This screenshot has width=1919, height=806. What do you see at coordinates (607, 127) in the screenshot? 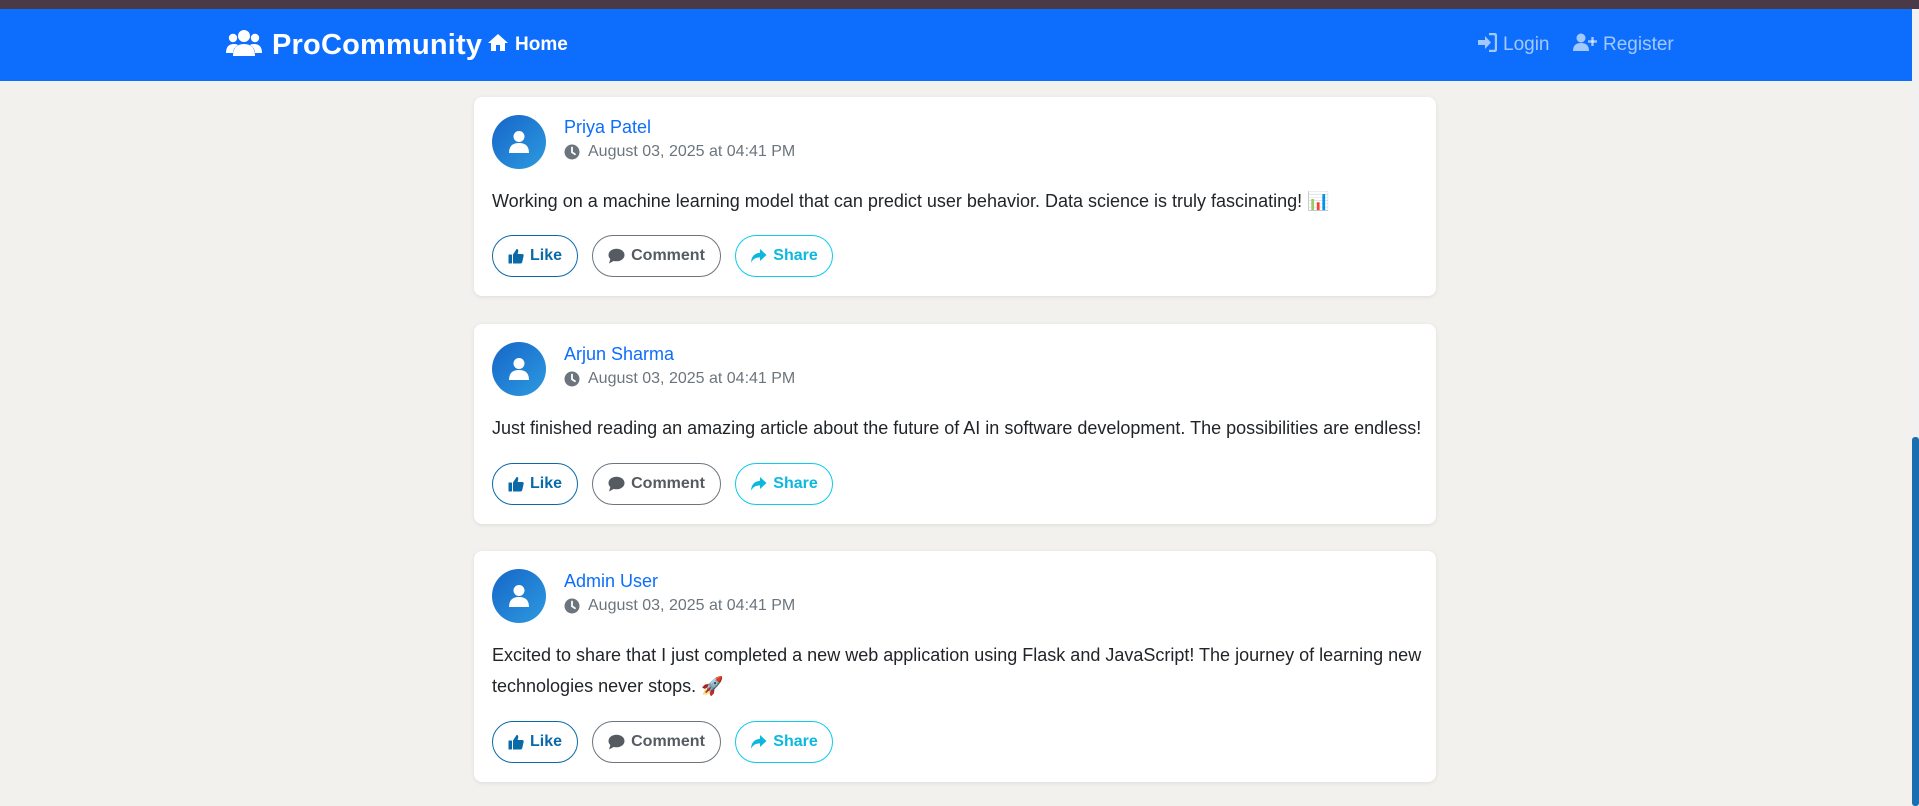
I see `post-author: Priya Patel` at bounding box center [607, 127].